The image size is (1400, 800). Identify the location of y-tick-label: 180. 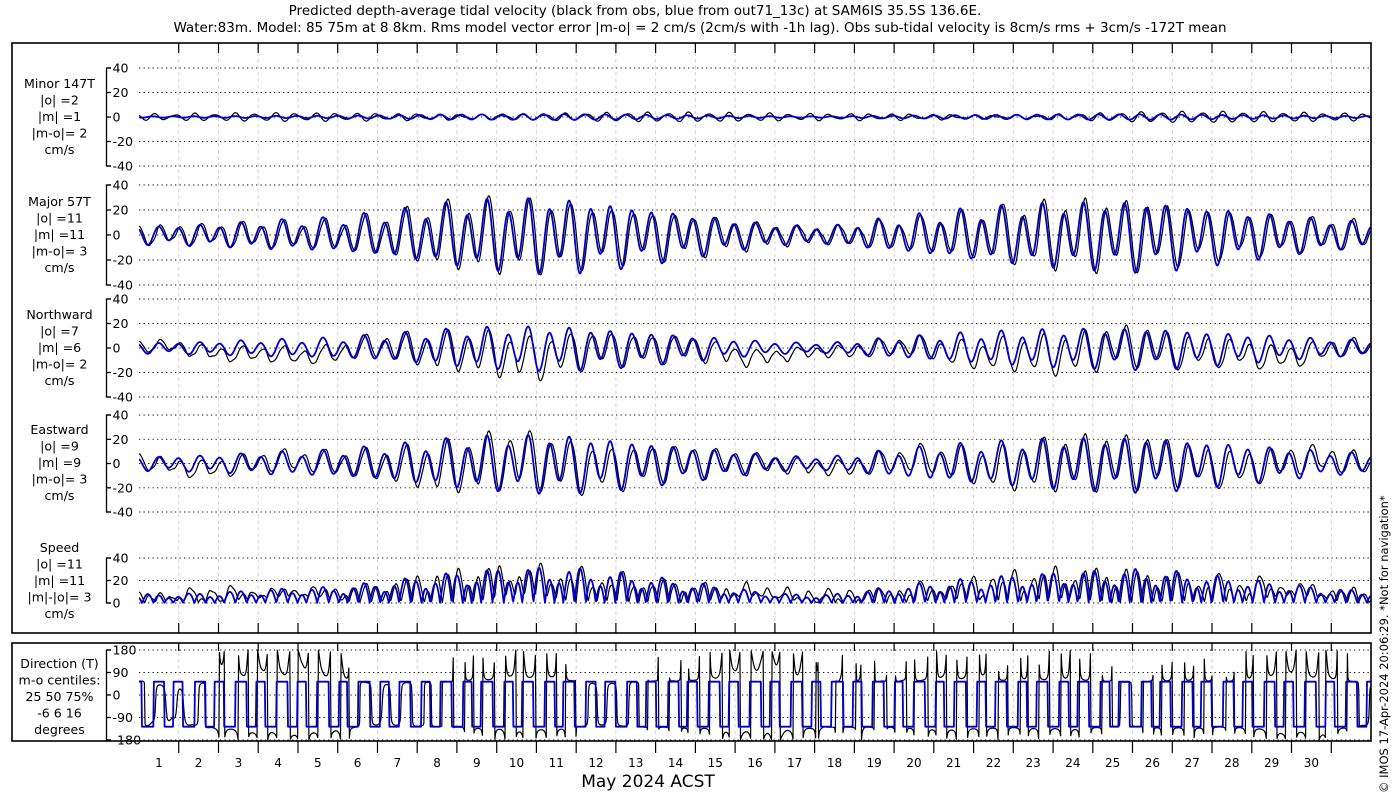
(125, 650).